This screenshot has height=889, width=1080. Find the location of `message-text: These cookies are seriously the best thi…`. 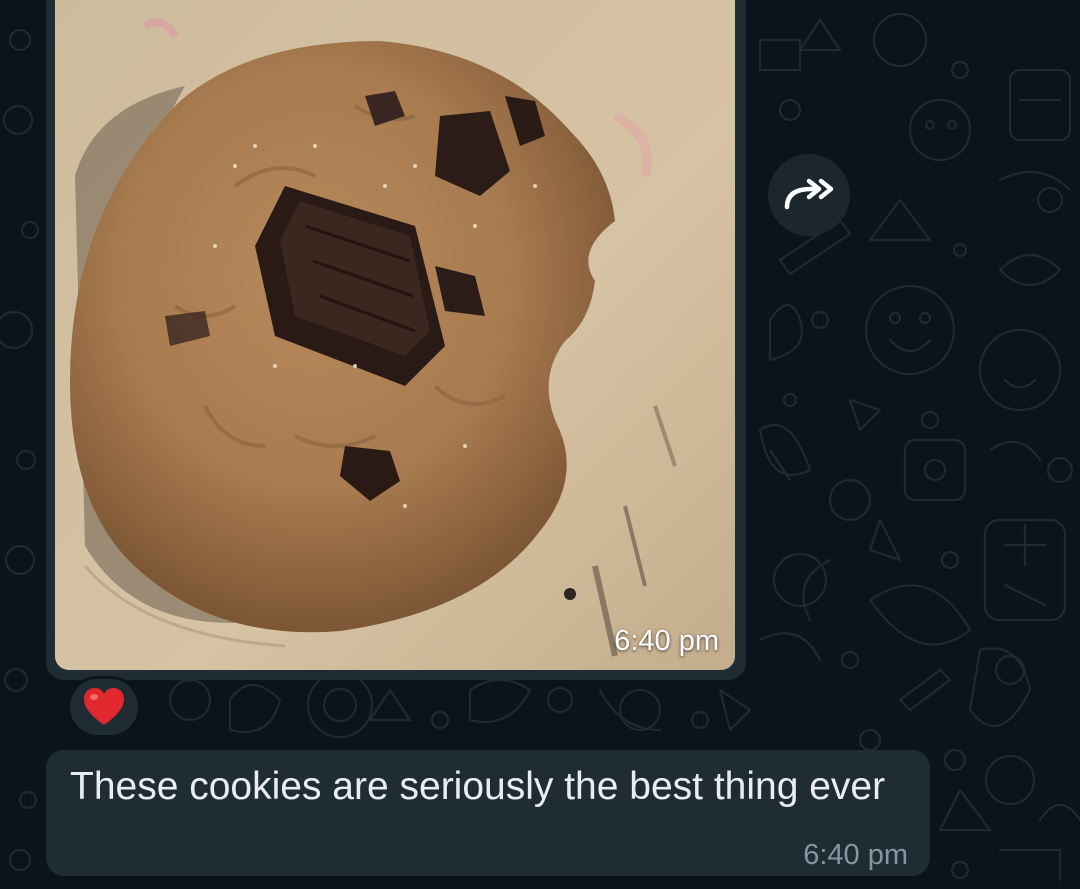

message-text: These cookies are seriously the best thi… is located at coordinates (478, 786).